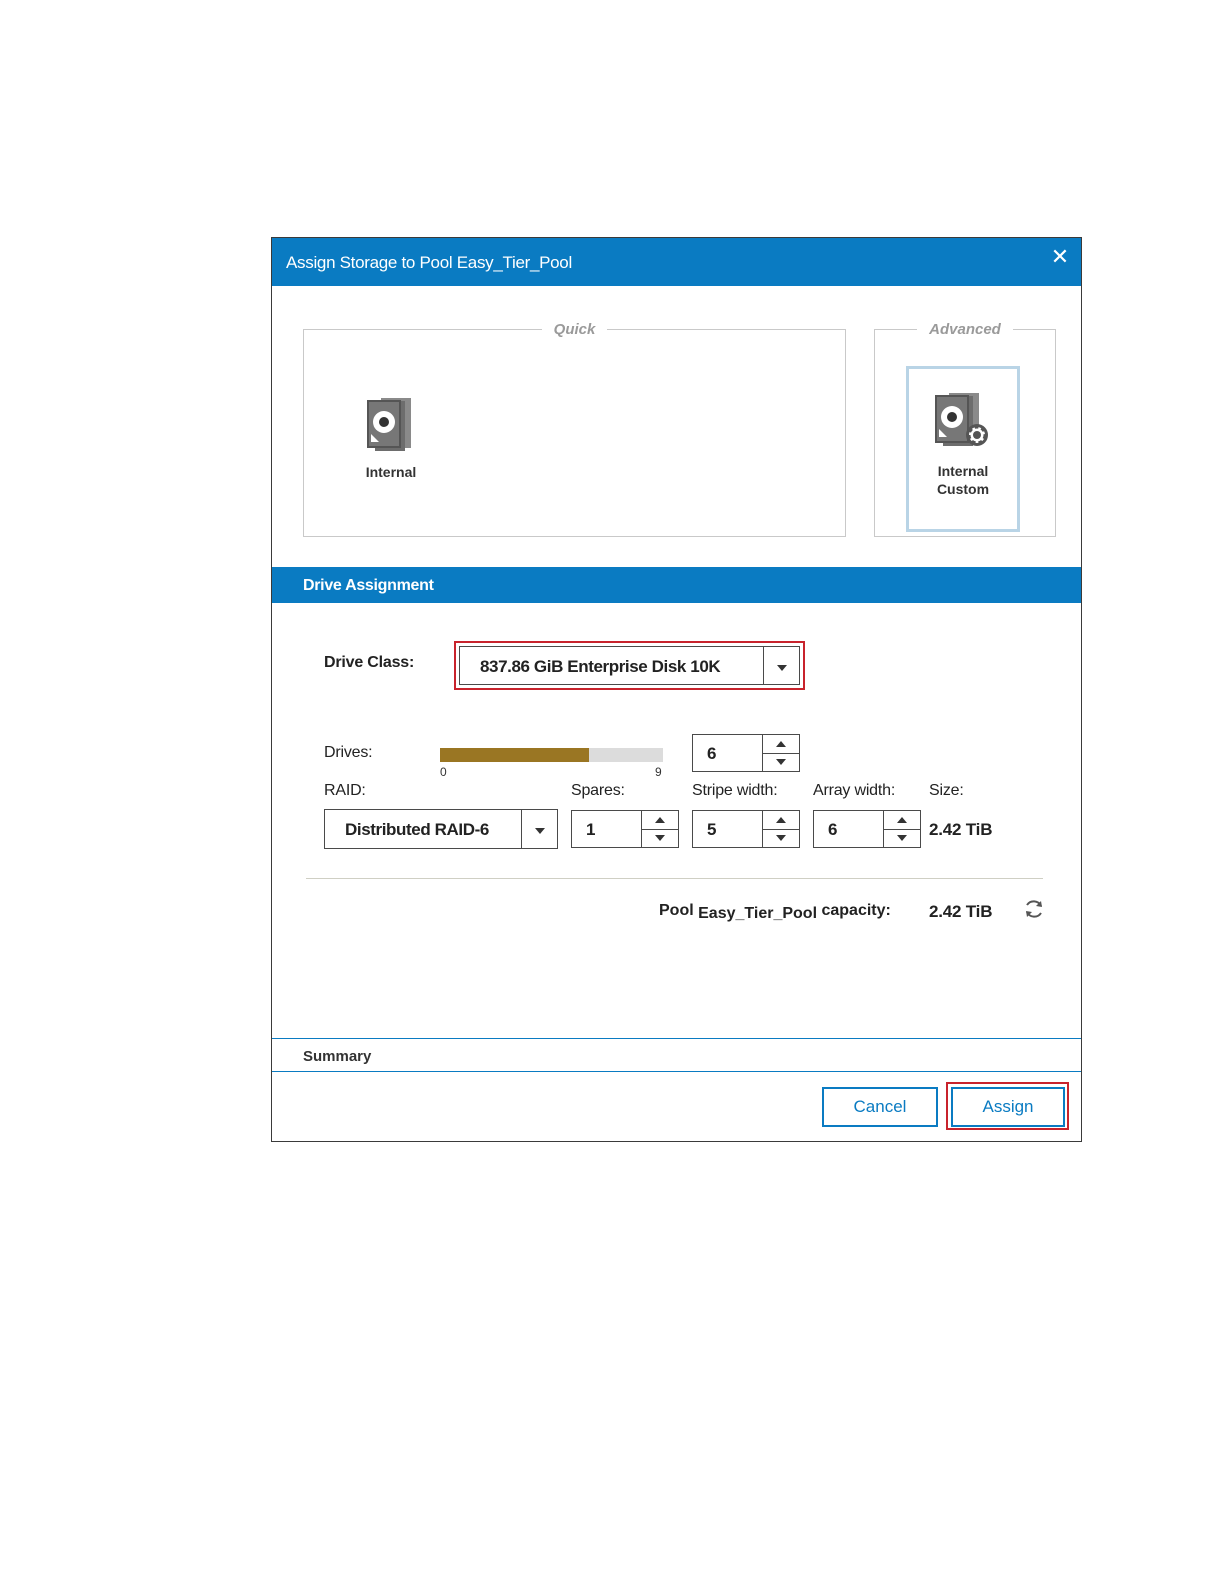 This screenshot has width=1224, height=1584. Describe the element at coordinates (1008, 1107) in the screenshot. I see `assign-button: Assign` at that location.